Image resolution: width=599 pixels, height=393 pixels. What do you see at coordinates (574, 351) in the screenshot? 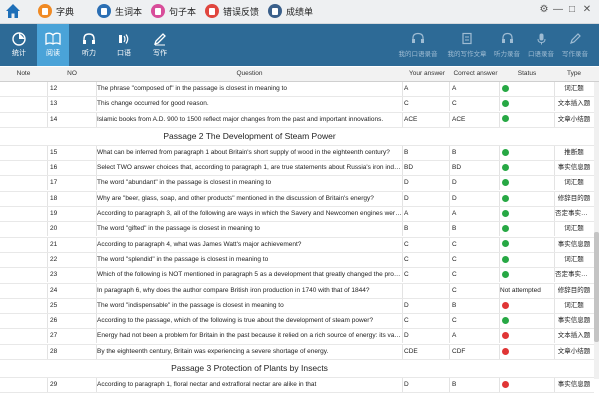
I see `question-type: 文章小结题` at bounding box center [574, 351].